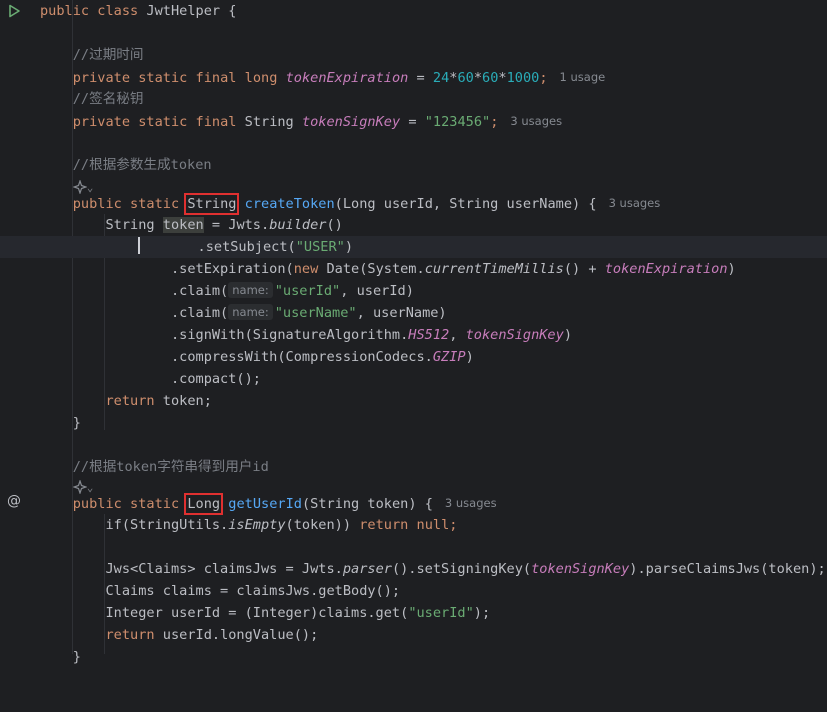 This screenshot has width=827, height=712. I want to click on static-method: currentTimeMillis, so click(494, 269).